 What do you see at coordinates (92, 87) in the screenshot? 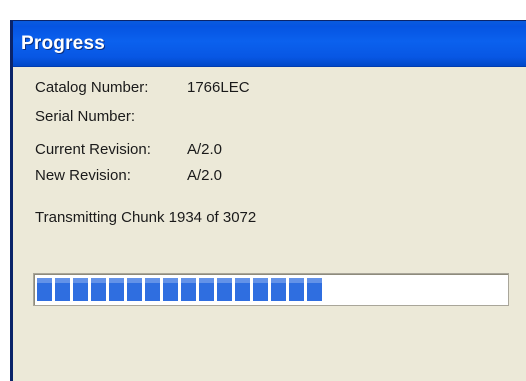
I see `catalog-number-label: Catalog Number:` at bounding box center [92, 87].